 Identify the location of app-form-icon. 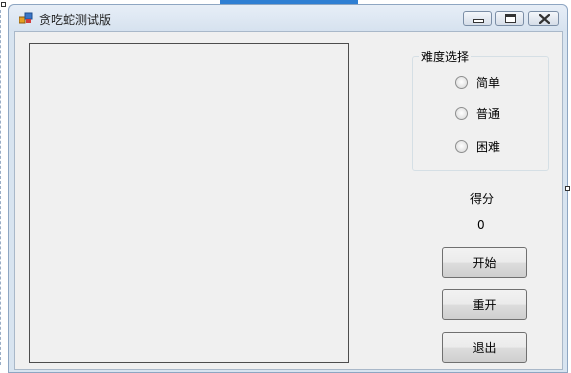
(26, 18).